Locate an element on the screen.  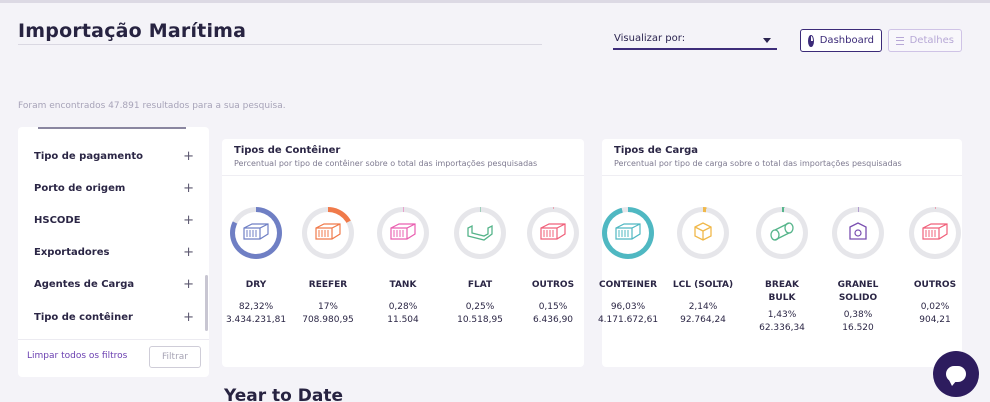
filter-item-container-type: Tipo de contêiner + is located at coordinates (114, 317).